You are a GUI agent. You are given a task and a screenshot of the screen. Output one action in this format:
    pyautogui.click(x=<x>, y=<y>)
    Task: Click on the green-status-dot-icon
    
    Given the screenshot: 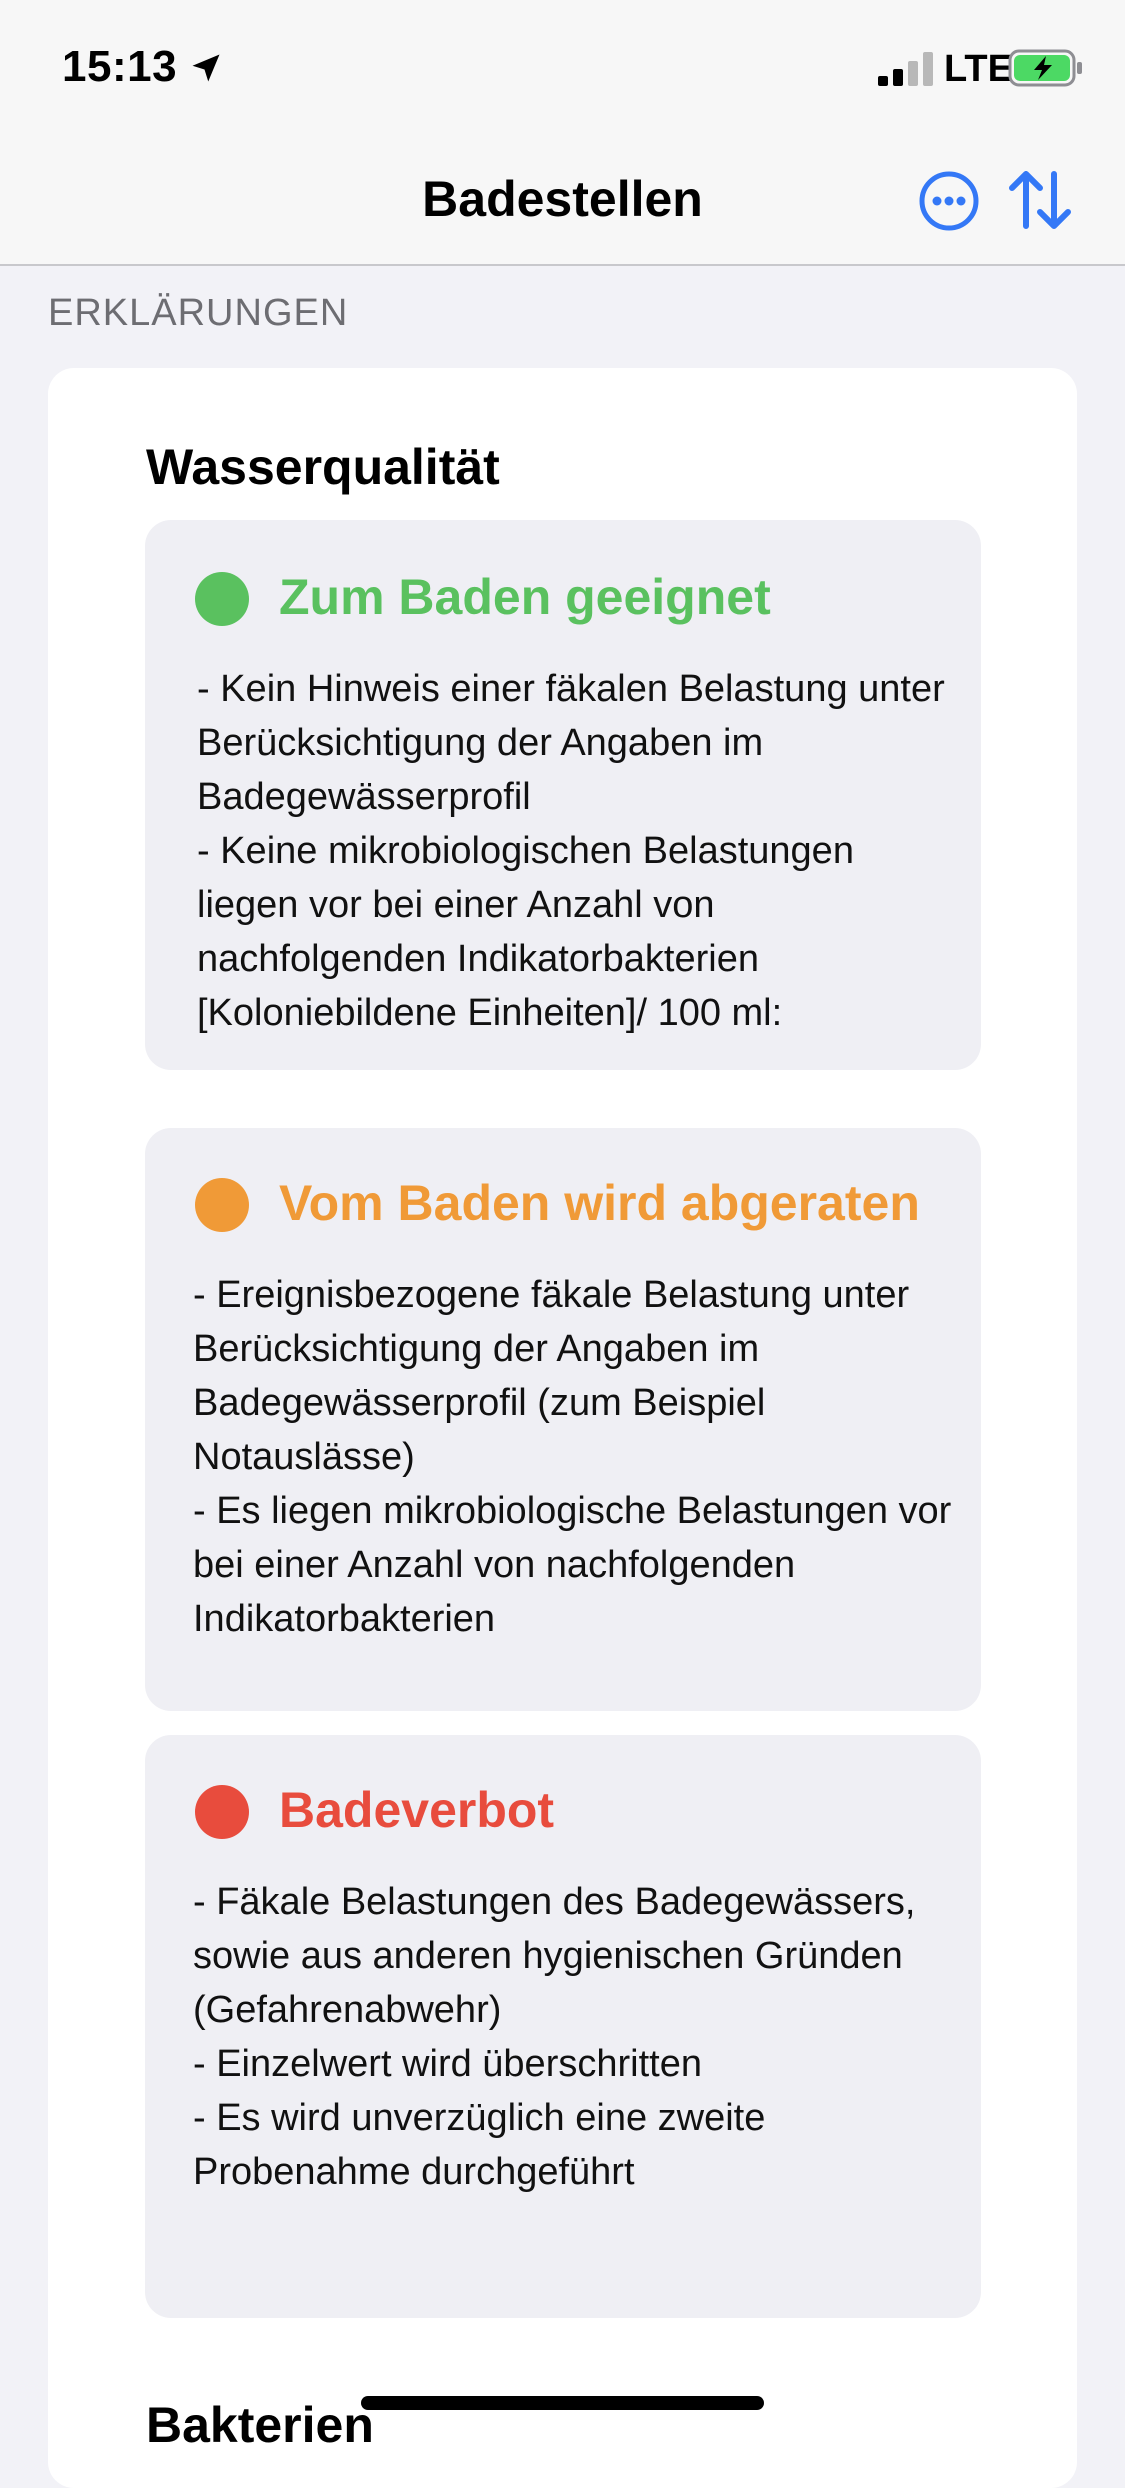 What is the action you would take?
    pyautogui.click(x=222, y=599)
    